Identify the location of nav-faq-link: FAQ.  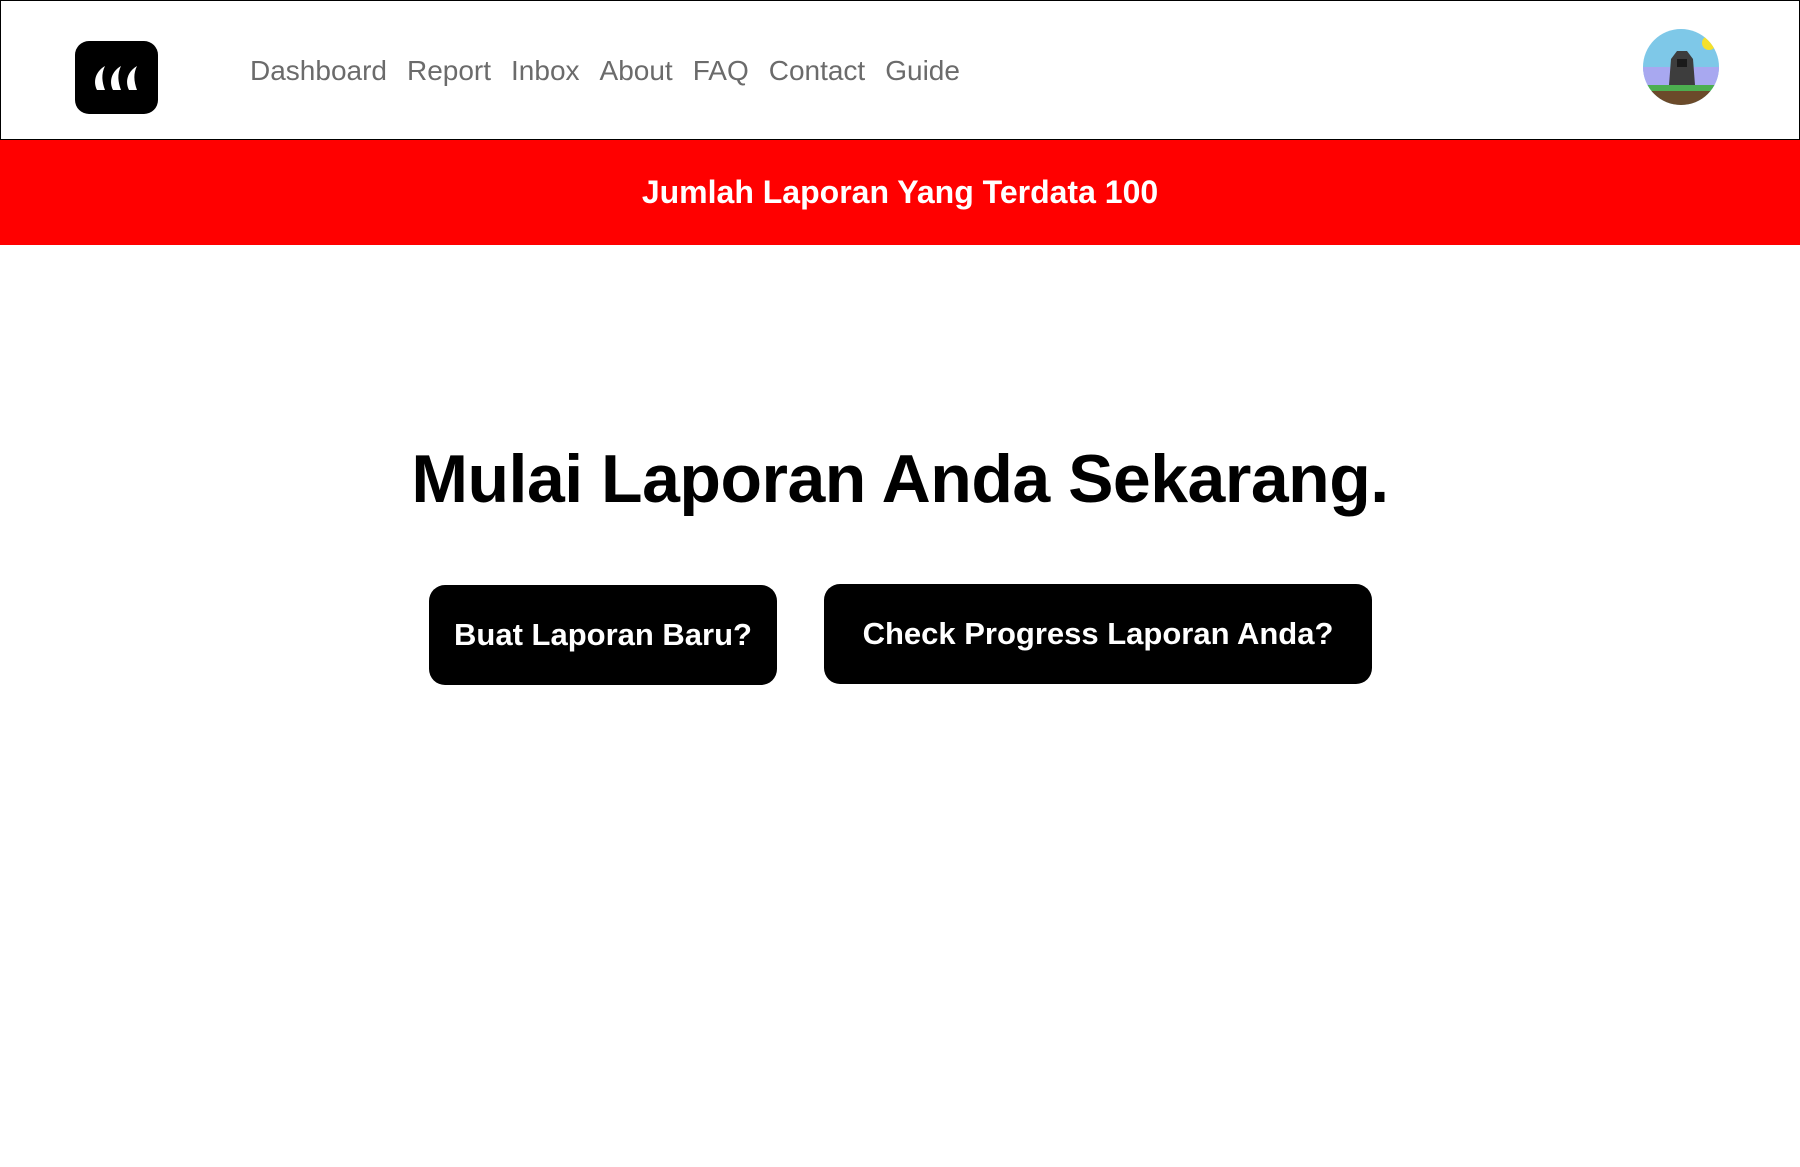
(721, 71).